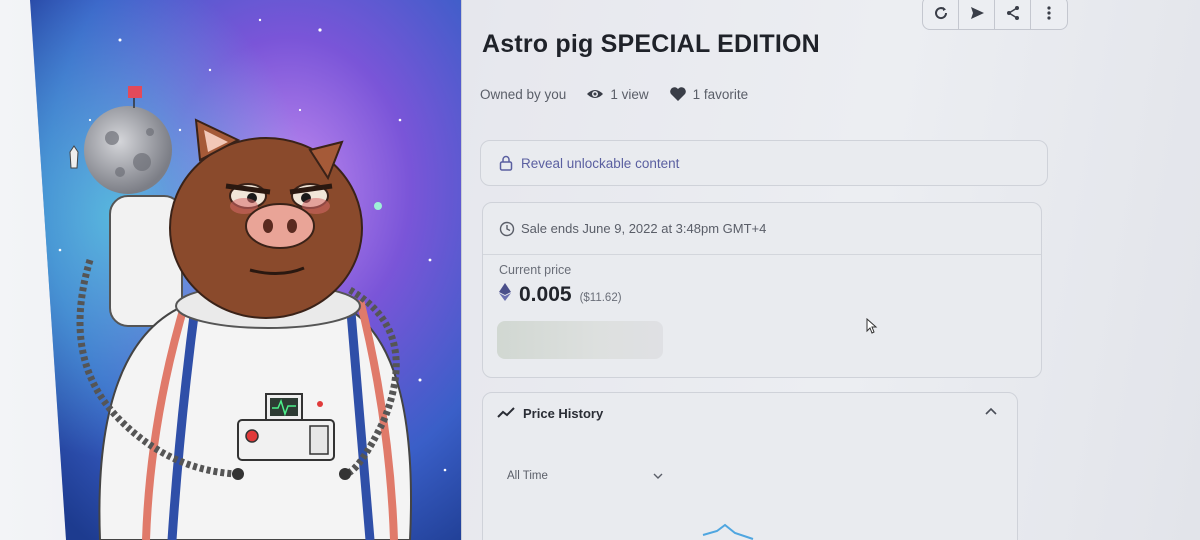 The image size is (1200, 540). Describe the element at coordinates (728, 531) in the screenshot. I see `price-history-chart` at that location.